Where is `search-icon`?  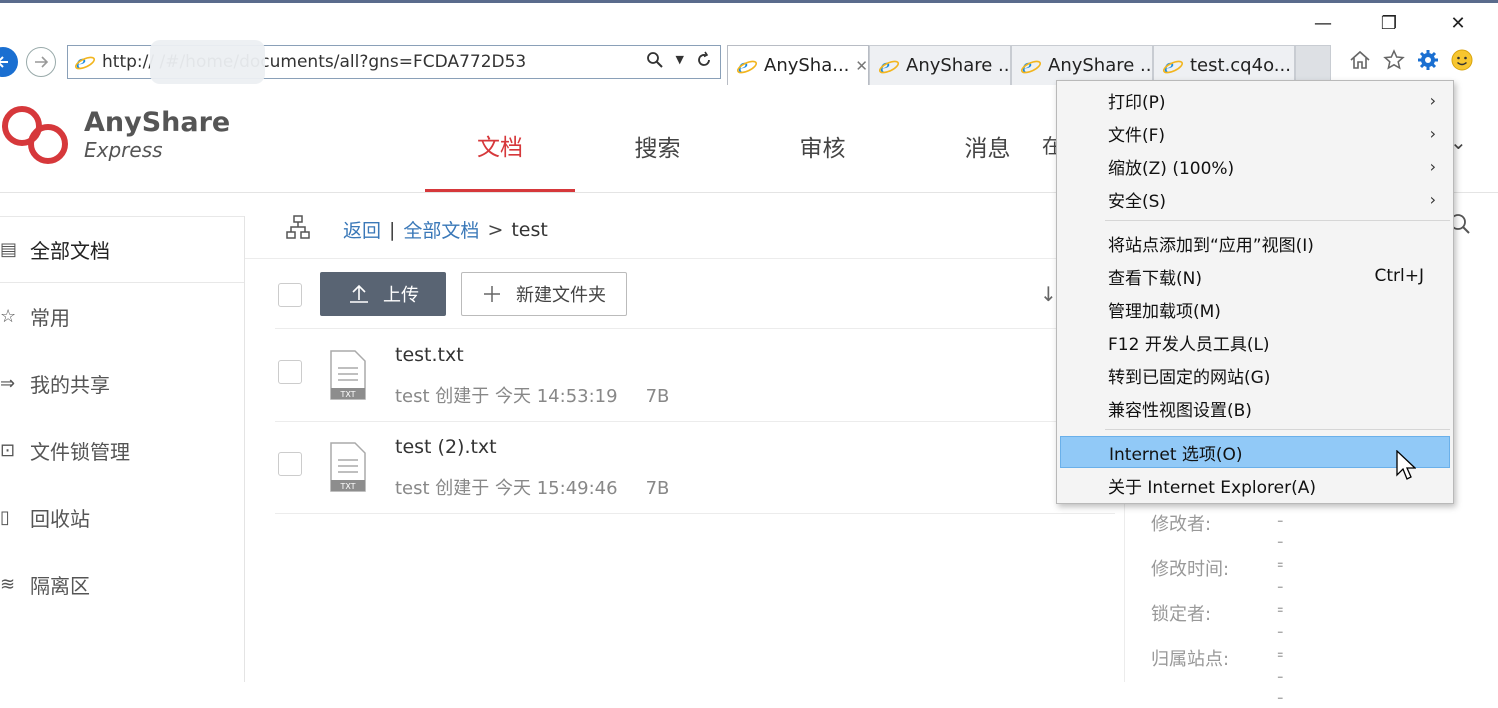
search-icon is located at coordinates (655, 62).